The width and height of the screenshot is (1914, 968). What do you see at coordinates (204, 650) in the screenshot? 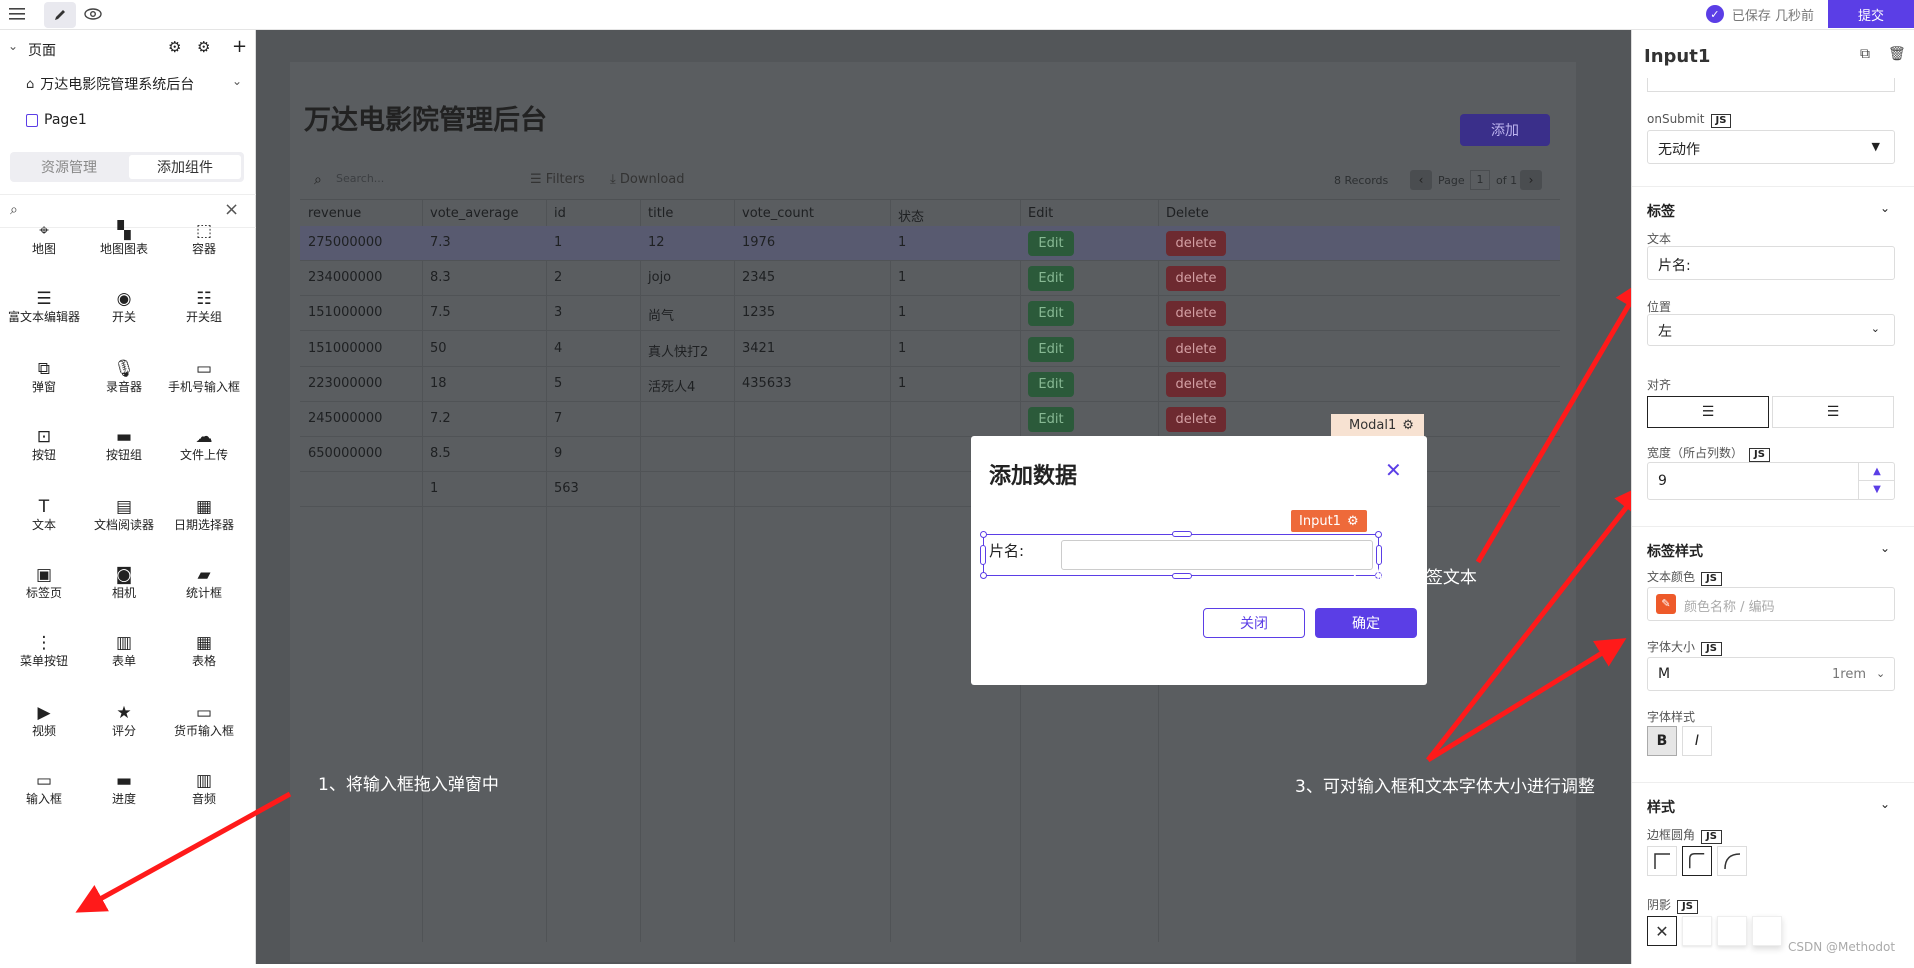
I see `component-table: ▦ 表格` at bounding box center [204, 650].